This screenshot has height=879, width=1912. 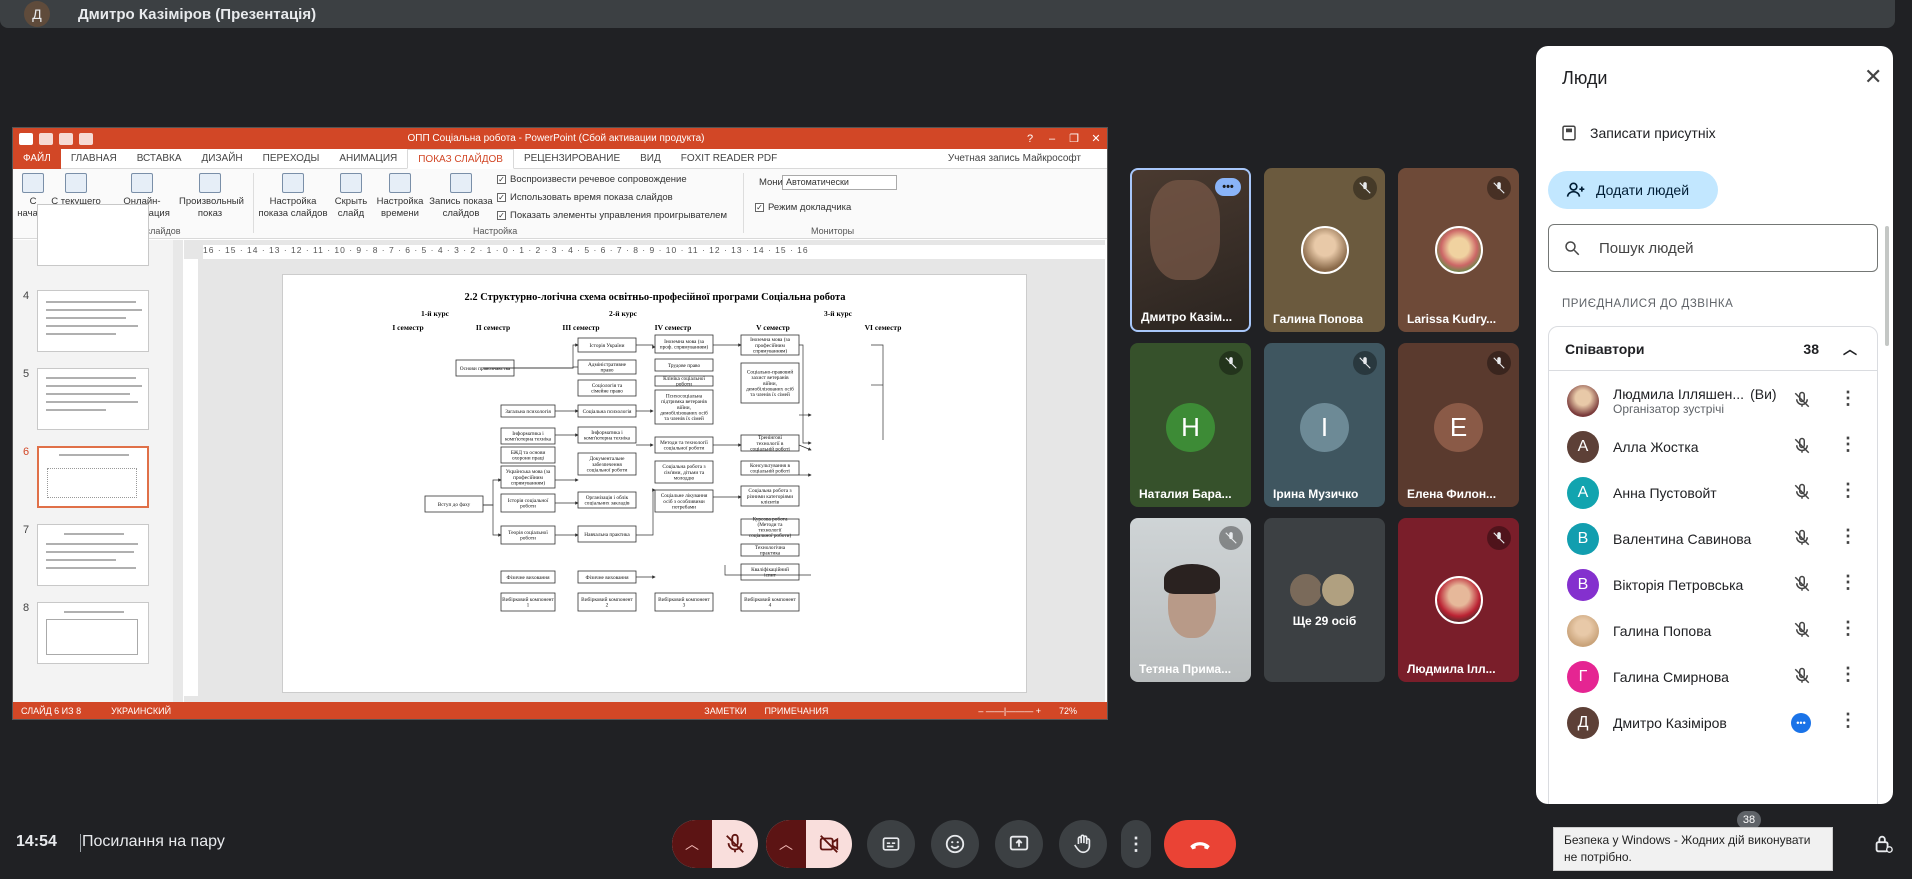 What do you see at coordinates (955, 844) in the screenshot?
I see `emoji-button` at bounding box center [955, 844].